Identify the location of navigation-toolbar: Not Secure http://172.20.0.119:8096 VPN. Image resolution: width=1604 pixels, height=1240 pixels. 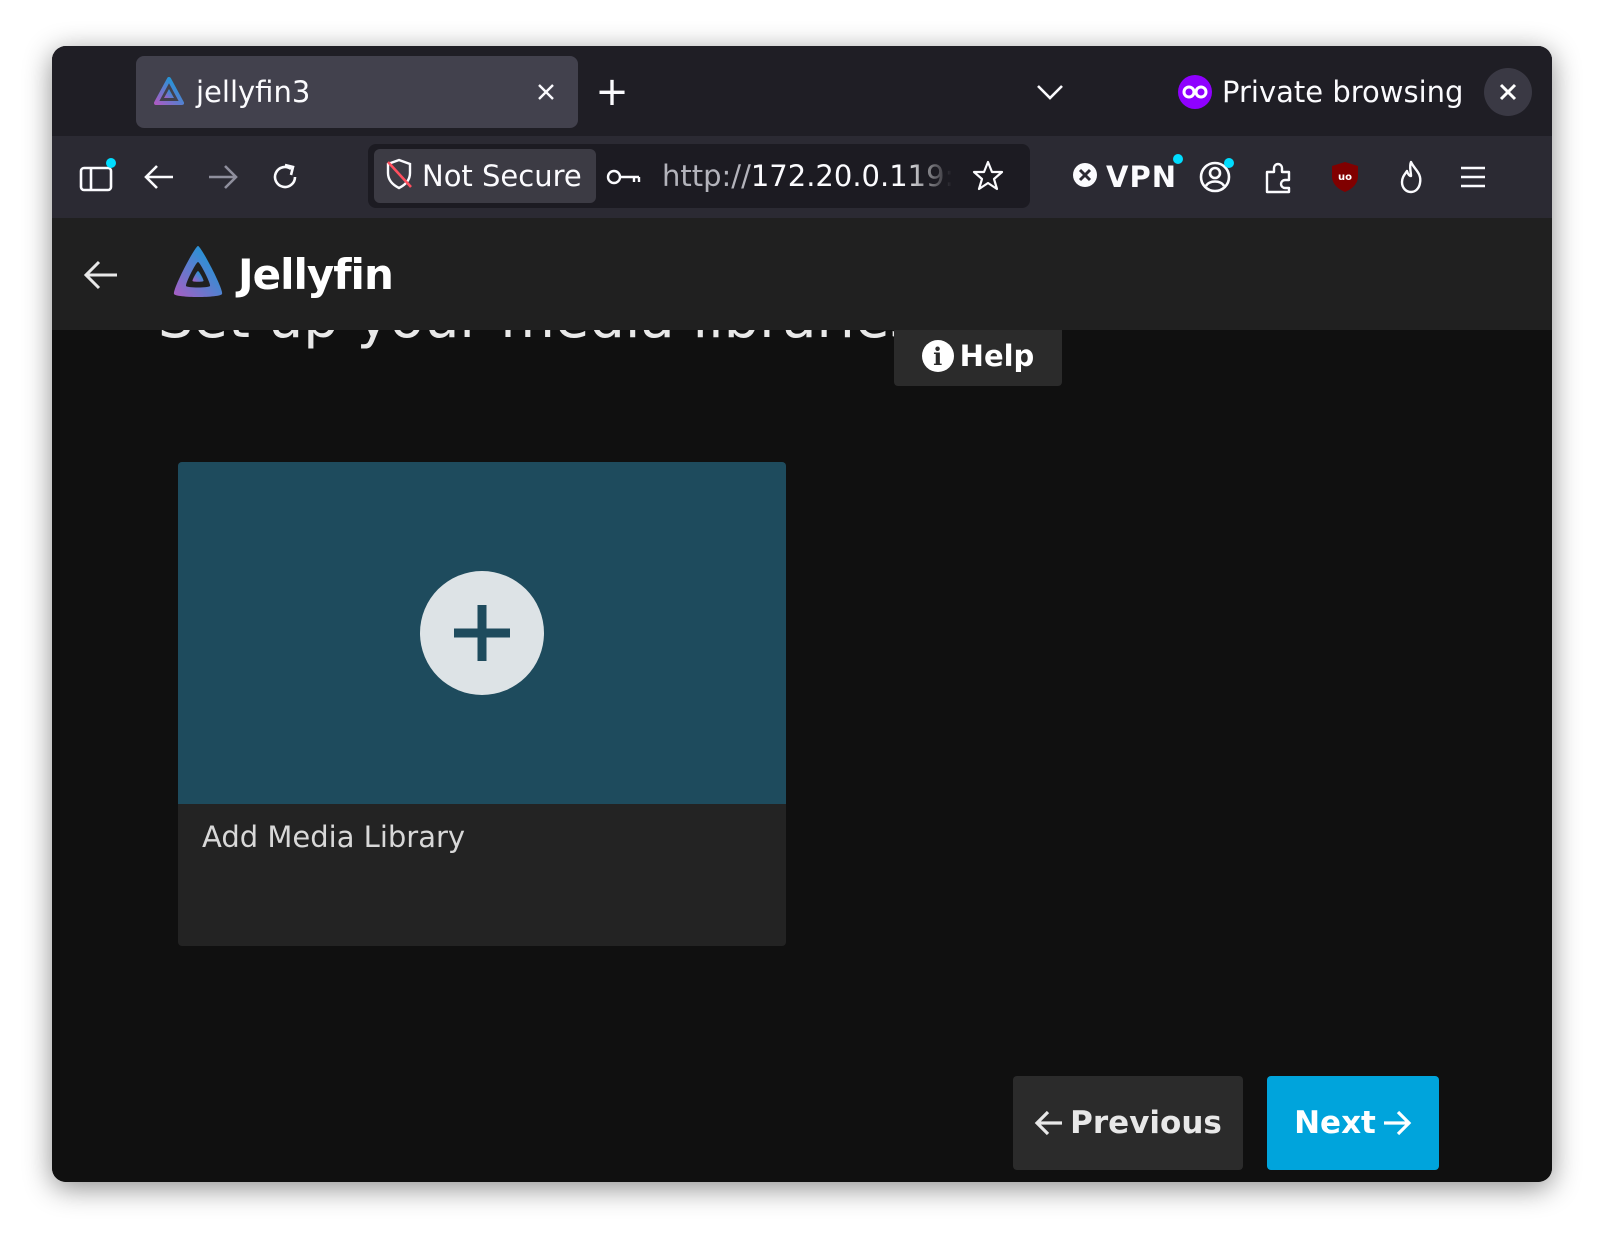
(802, 177).